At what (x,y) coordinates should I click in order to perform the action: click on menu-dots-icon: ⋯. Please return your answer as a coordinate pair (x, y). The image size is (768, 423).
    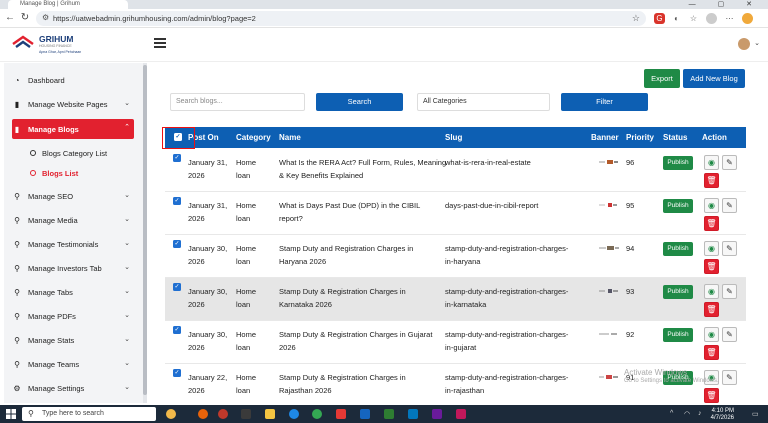
    Looking at the image, I should click on (729, 18).